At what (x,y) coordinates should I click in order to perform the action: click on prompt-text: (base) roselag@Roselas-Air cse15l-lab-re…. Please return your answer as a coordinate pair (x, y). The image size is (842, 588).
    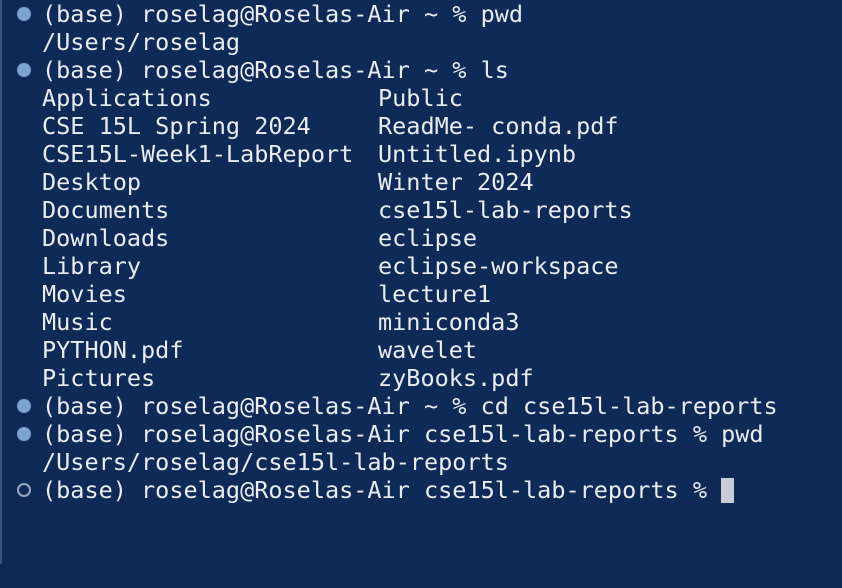
    Looking at the image, I should click on (388, 490).